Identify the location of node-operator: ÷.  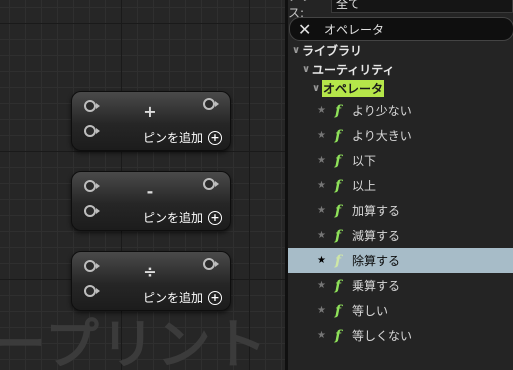
(150, 271).